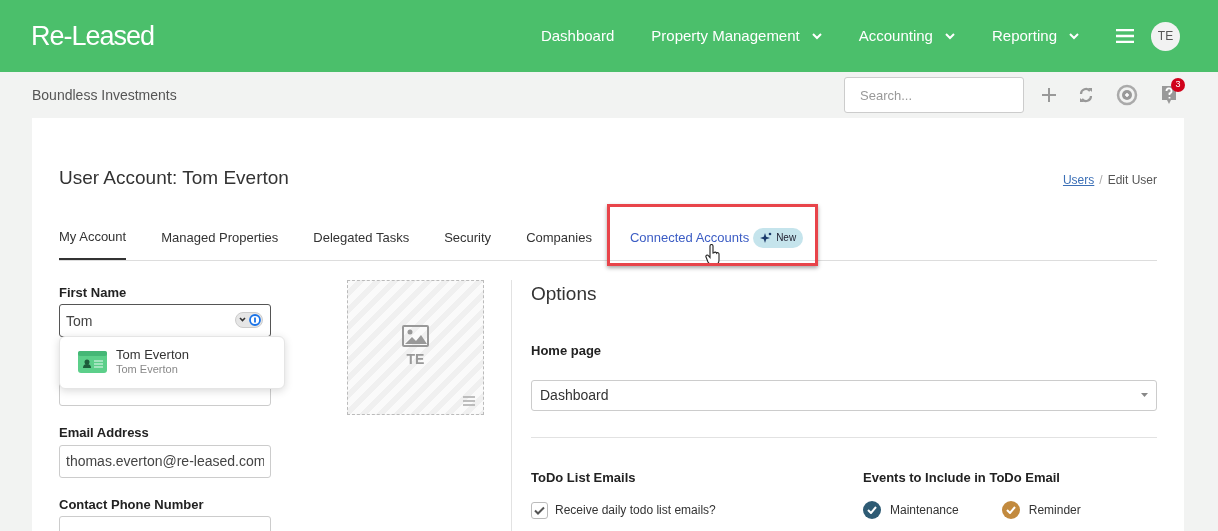  Describe the element at coordinates (1144, 395) in the screenshot. I see `caret-icon` at that location.